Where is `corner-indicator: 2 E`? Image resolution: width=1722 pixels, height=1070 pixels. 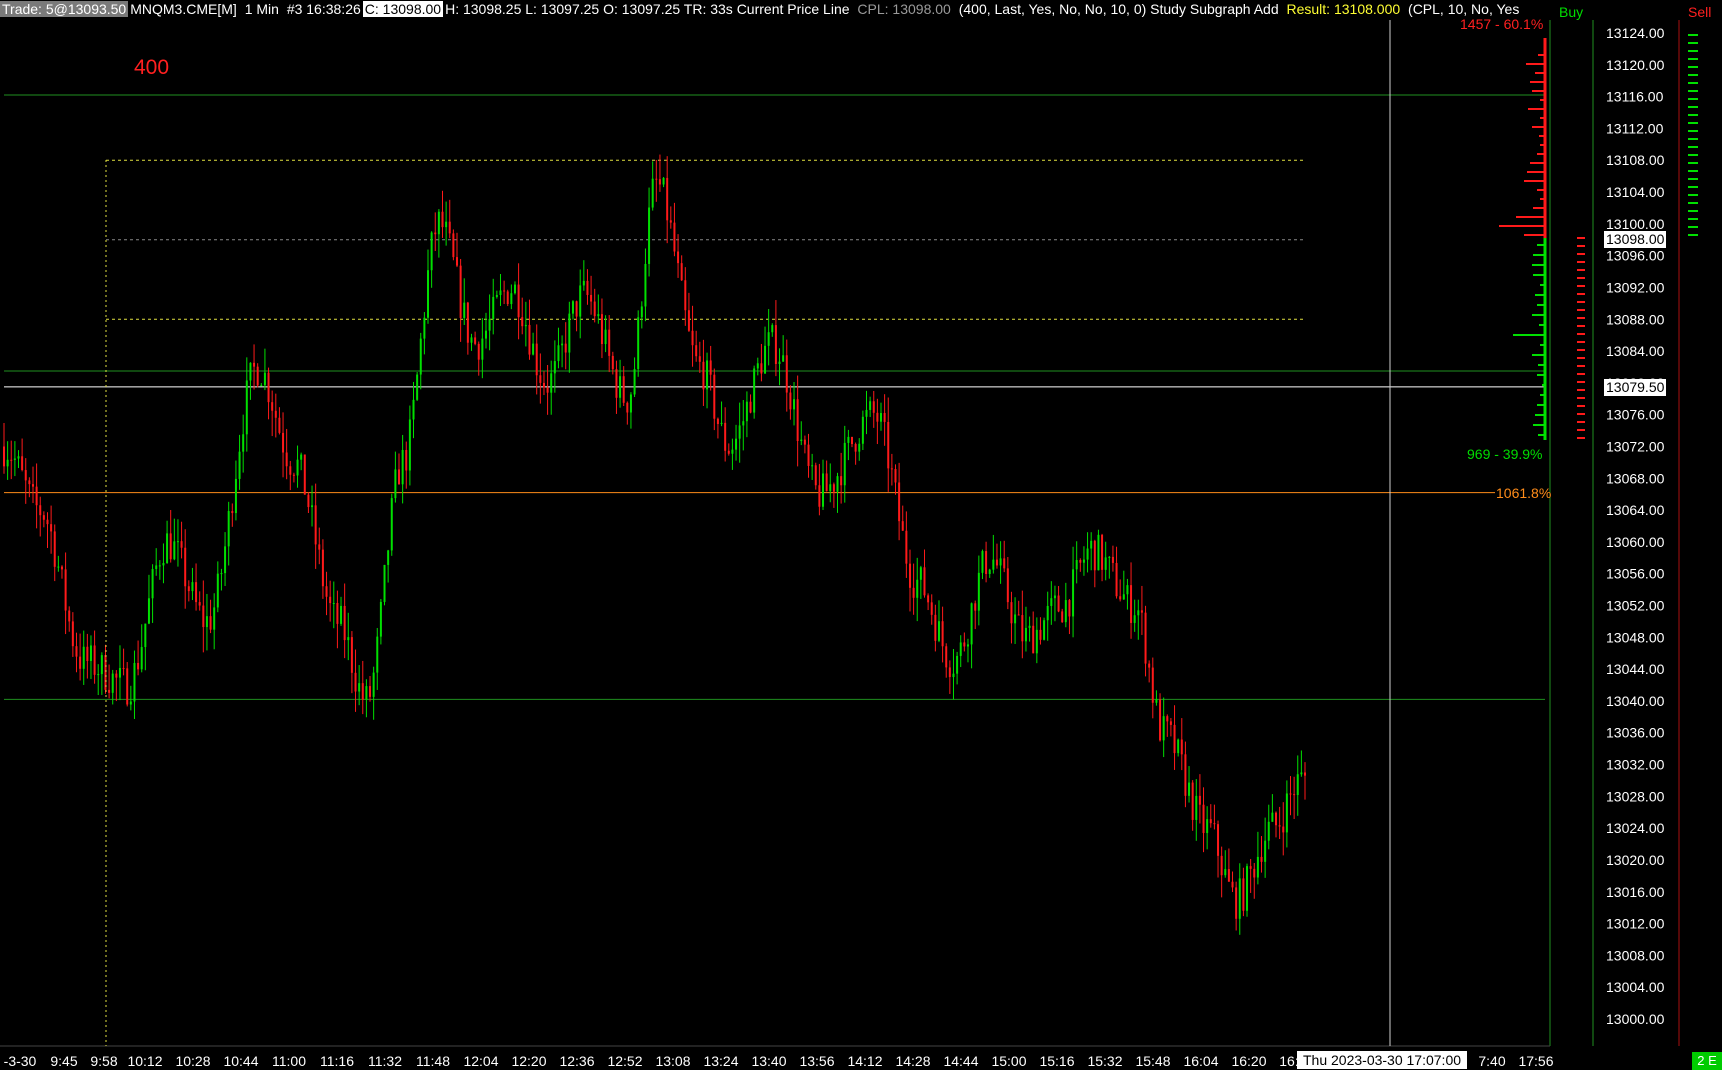 corner-indicator: 2 E is located at coordinates (1707, 1061).